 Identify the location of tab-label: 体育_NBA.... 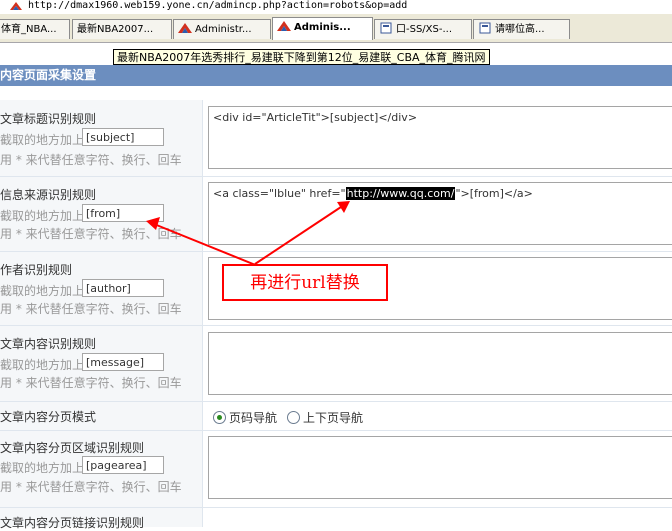
(29, 29).